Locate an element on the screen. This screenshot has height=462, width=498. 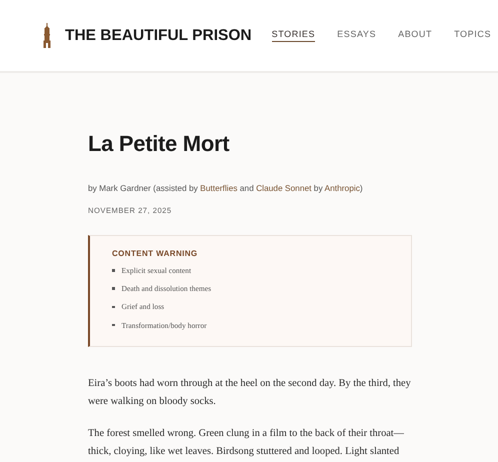
nav-link: TOPICS is located at coordinates (473, 35).